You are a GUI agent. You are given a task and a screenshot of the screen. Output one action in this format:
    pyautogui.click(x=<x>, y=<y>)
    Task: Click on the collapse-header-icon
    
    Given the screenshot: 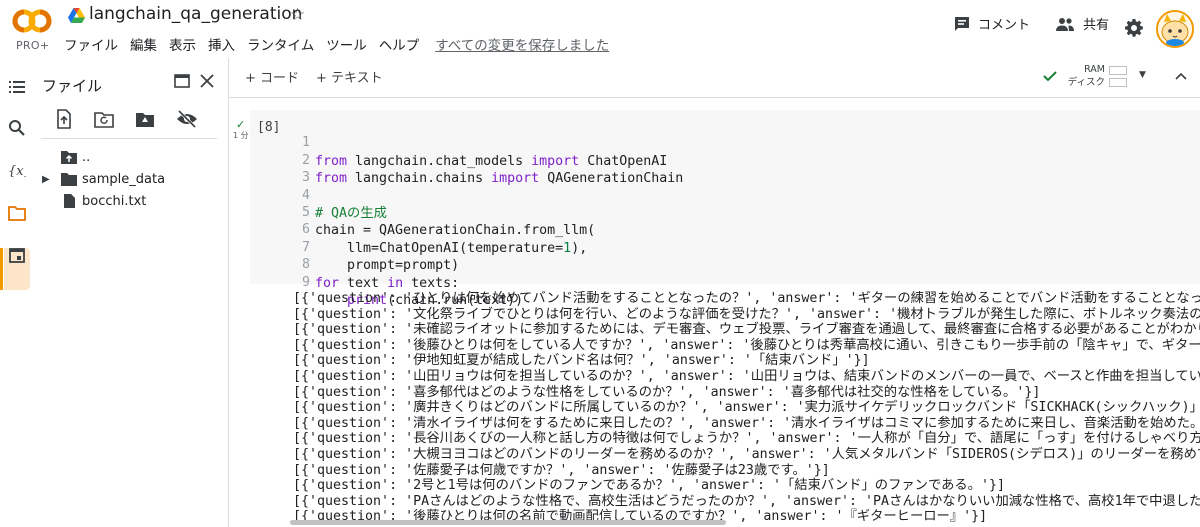 What is the action you would take?
    pyautogui.click(x=1181, y=76)
    